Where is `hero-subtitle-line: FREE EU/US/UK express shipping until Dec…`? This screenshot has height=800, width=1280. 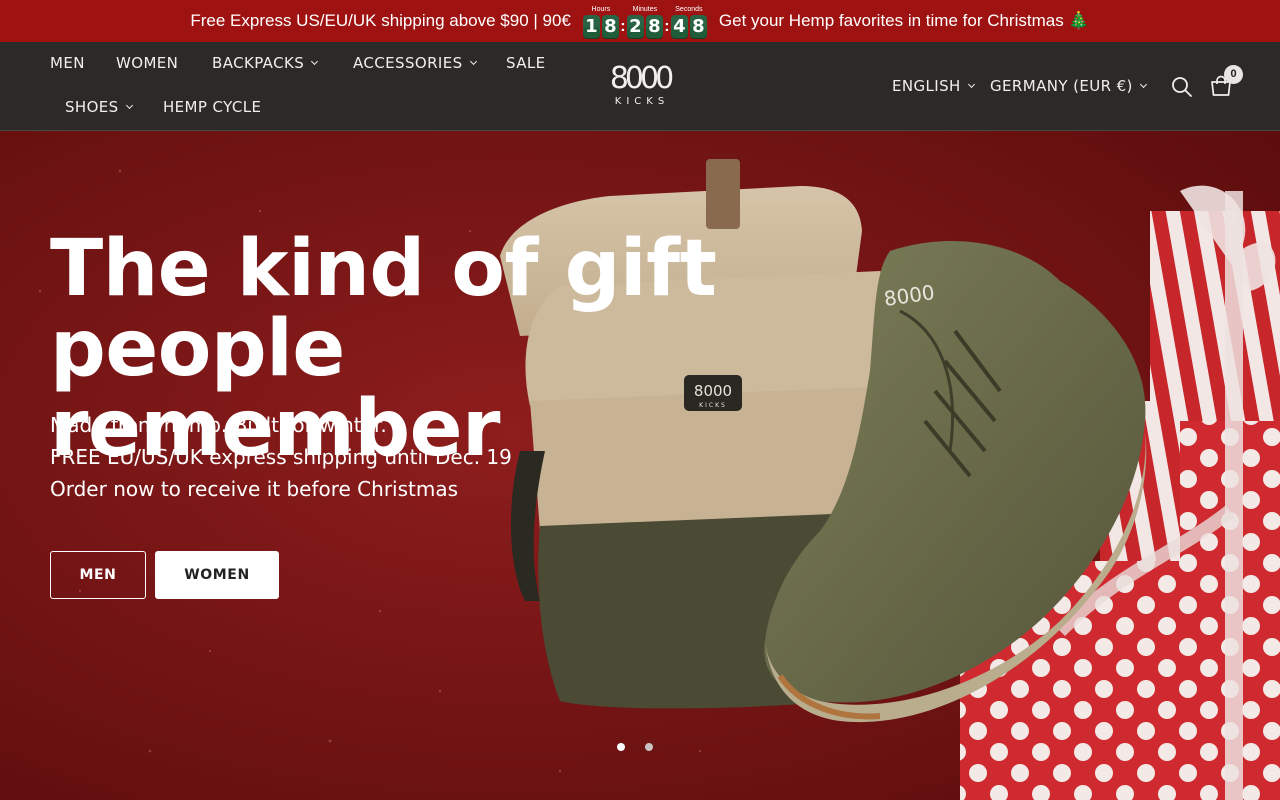 hero-subtitle-line: FREE EU/US/UK express shipping until Dec… is located at coordinates (281, 457).